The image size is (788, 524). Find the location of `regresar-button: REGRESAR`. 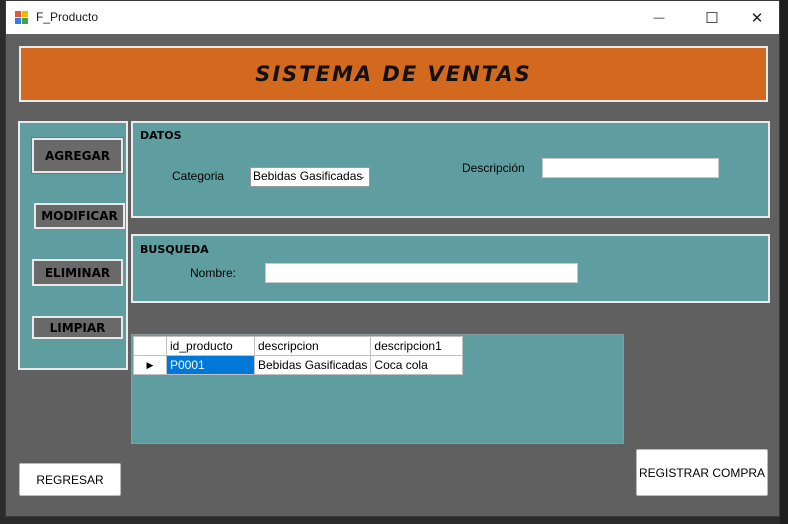

regresar-button: REGRESAR is located at coordinates (70, 479).